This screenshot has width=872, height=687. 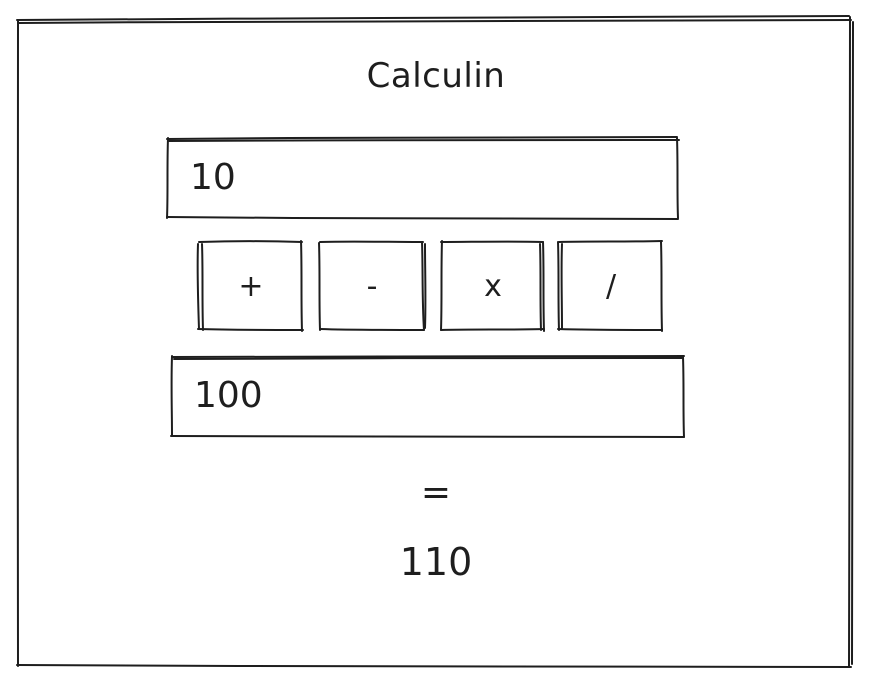 I want to click on subtract-button: -, so click(x=372, y=286).